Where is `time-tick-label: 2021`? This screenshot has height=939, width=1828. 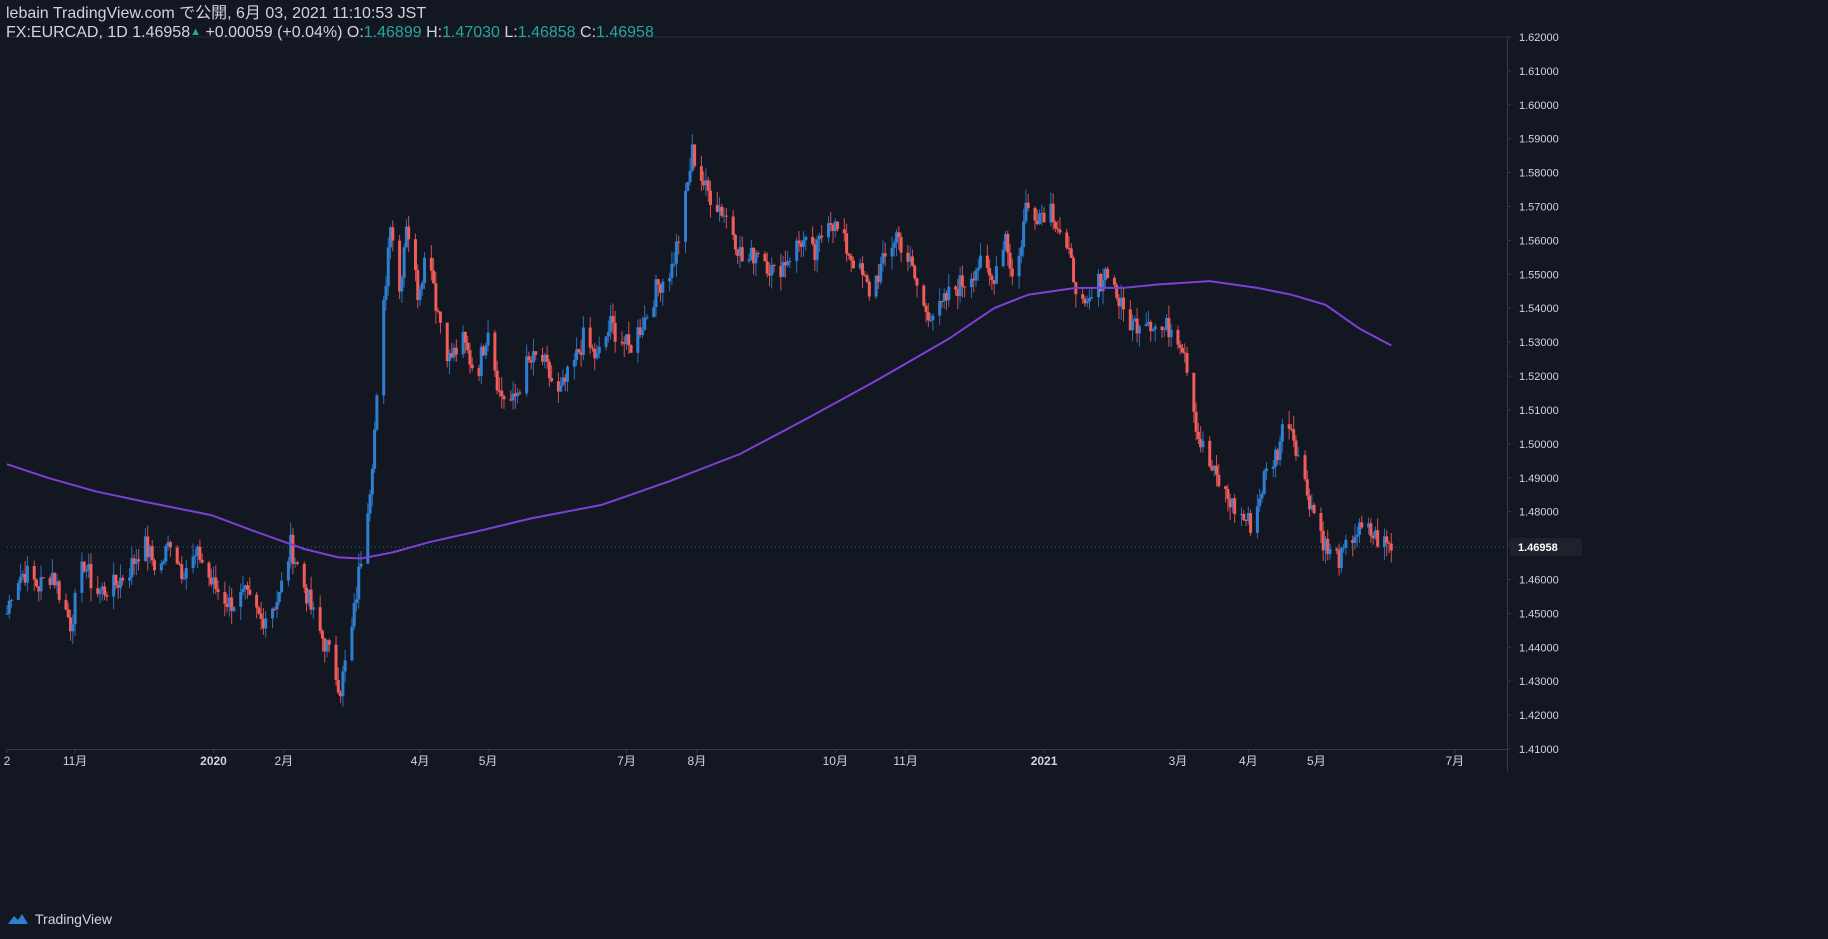
time-tick-label: 2021 is located at coordinates (1044, 761).